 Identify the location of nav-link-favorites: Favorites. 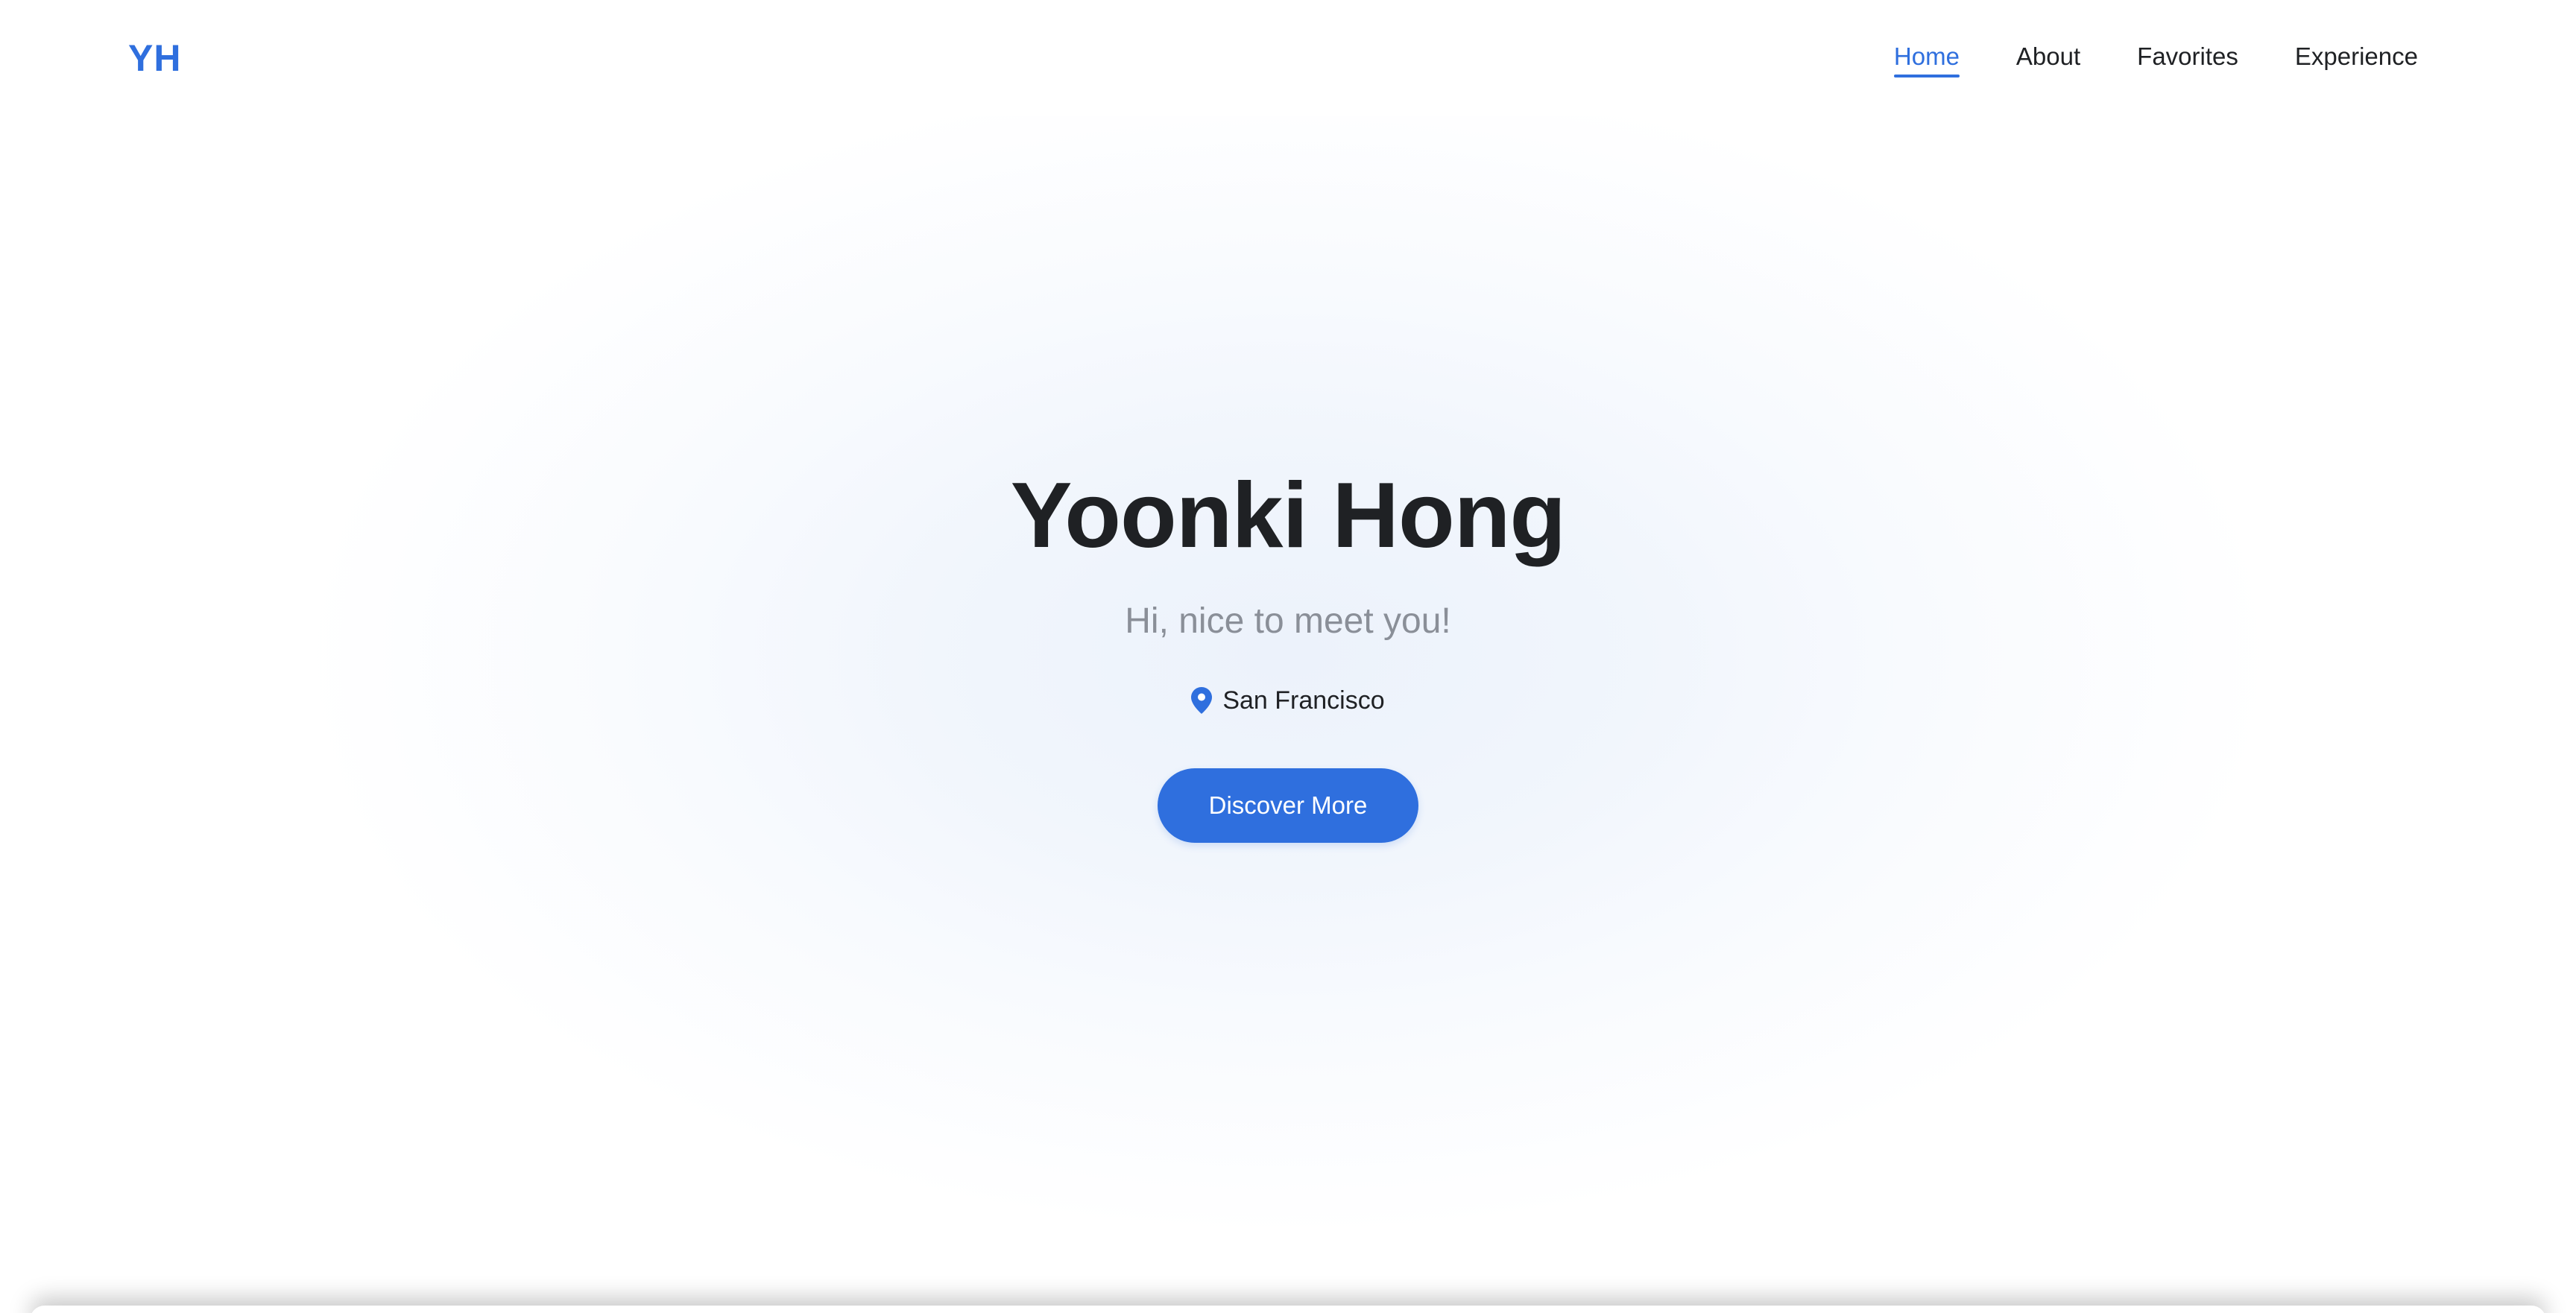
(2187, 57).